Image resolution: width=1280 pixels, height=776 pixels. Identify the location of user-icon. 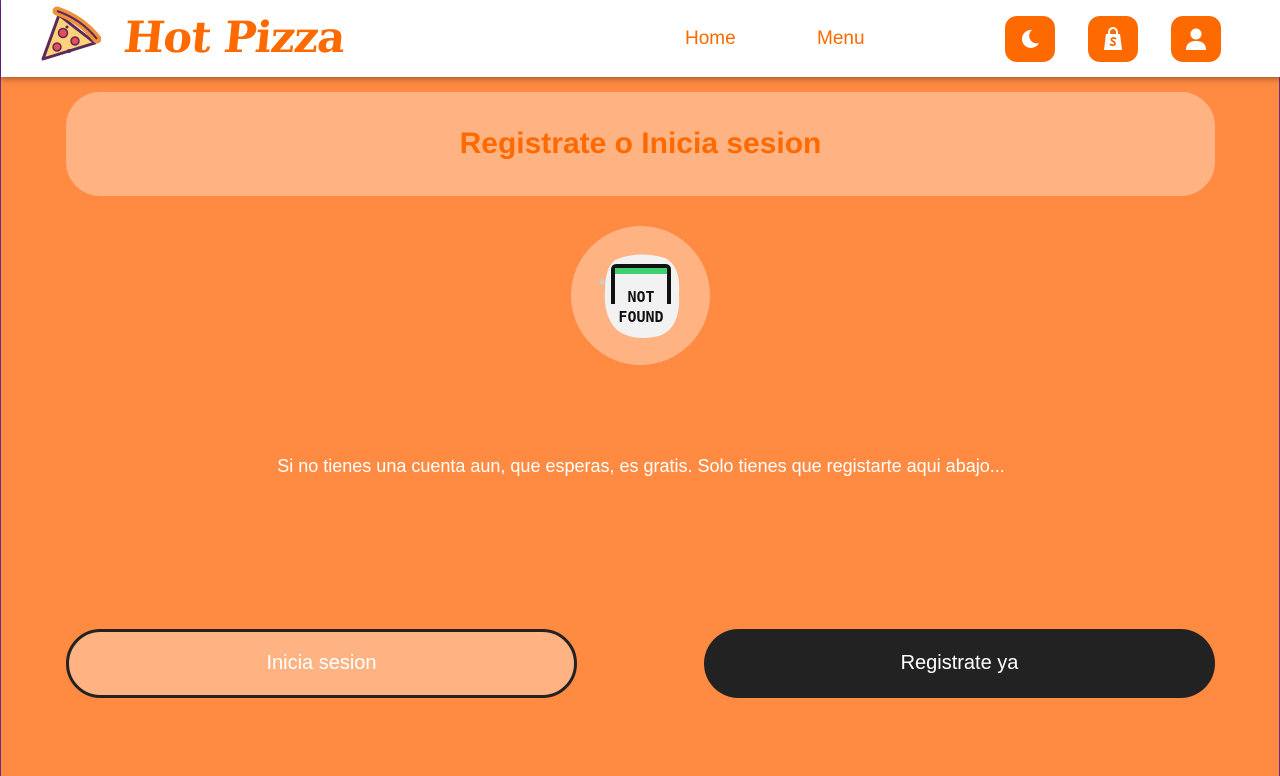
(1196, 39).